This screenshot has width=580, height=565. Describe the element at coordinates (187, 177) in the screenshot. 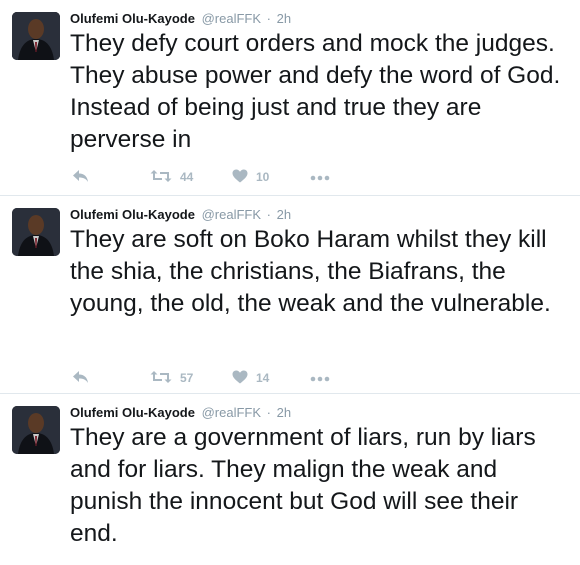

I see `retweet-count: 44` at that location.